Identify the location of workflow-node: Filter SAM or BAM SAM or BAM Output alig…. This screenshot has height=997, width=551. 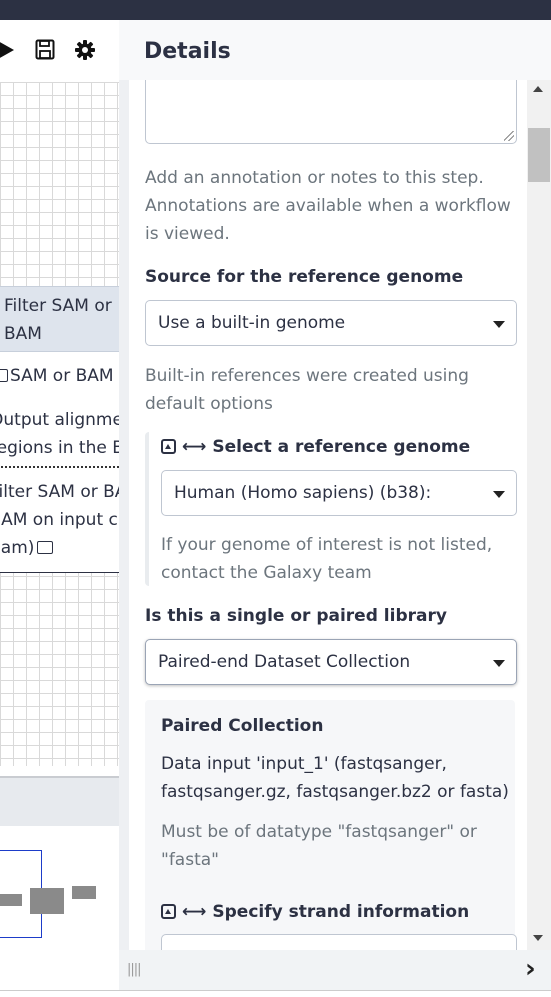
(59, 429).